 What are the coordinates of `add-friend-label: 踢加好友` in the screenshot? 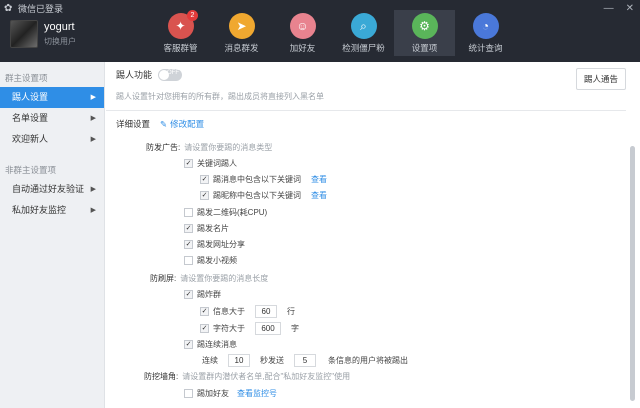 It's located at (213, 393).